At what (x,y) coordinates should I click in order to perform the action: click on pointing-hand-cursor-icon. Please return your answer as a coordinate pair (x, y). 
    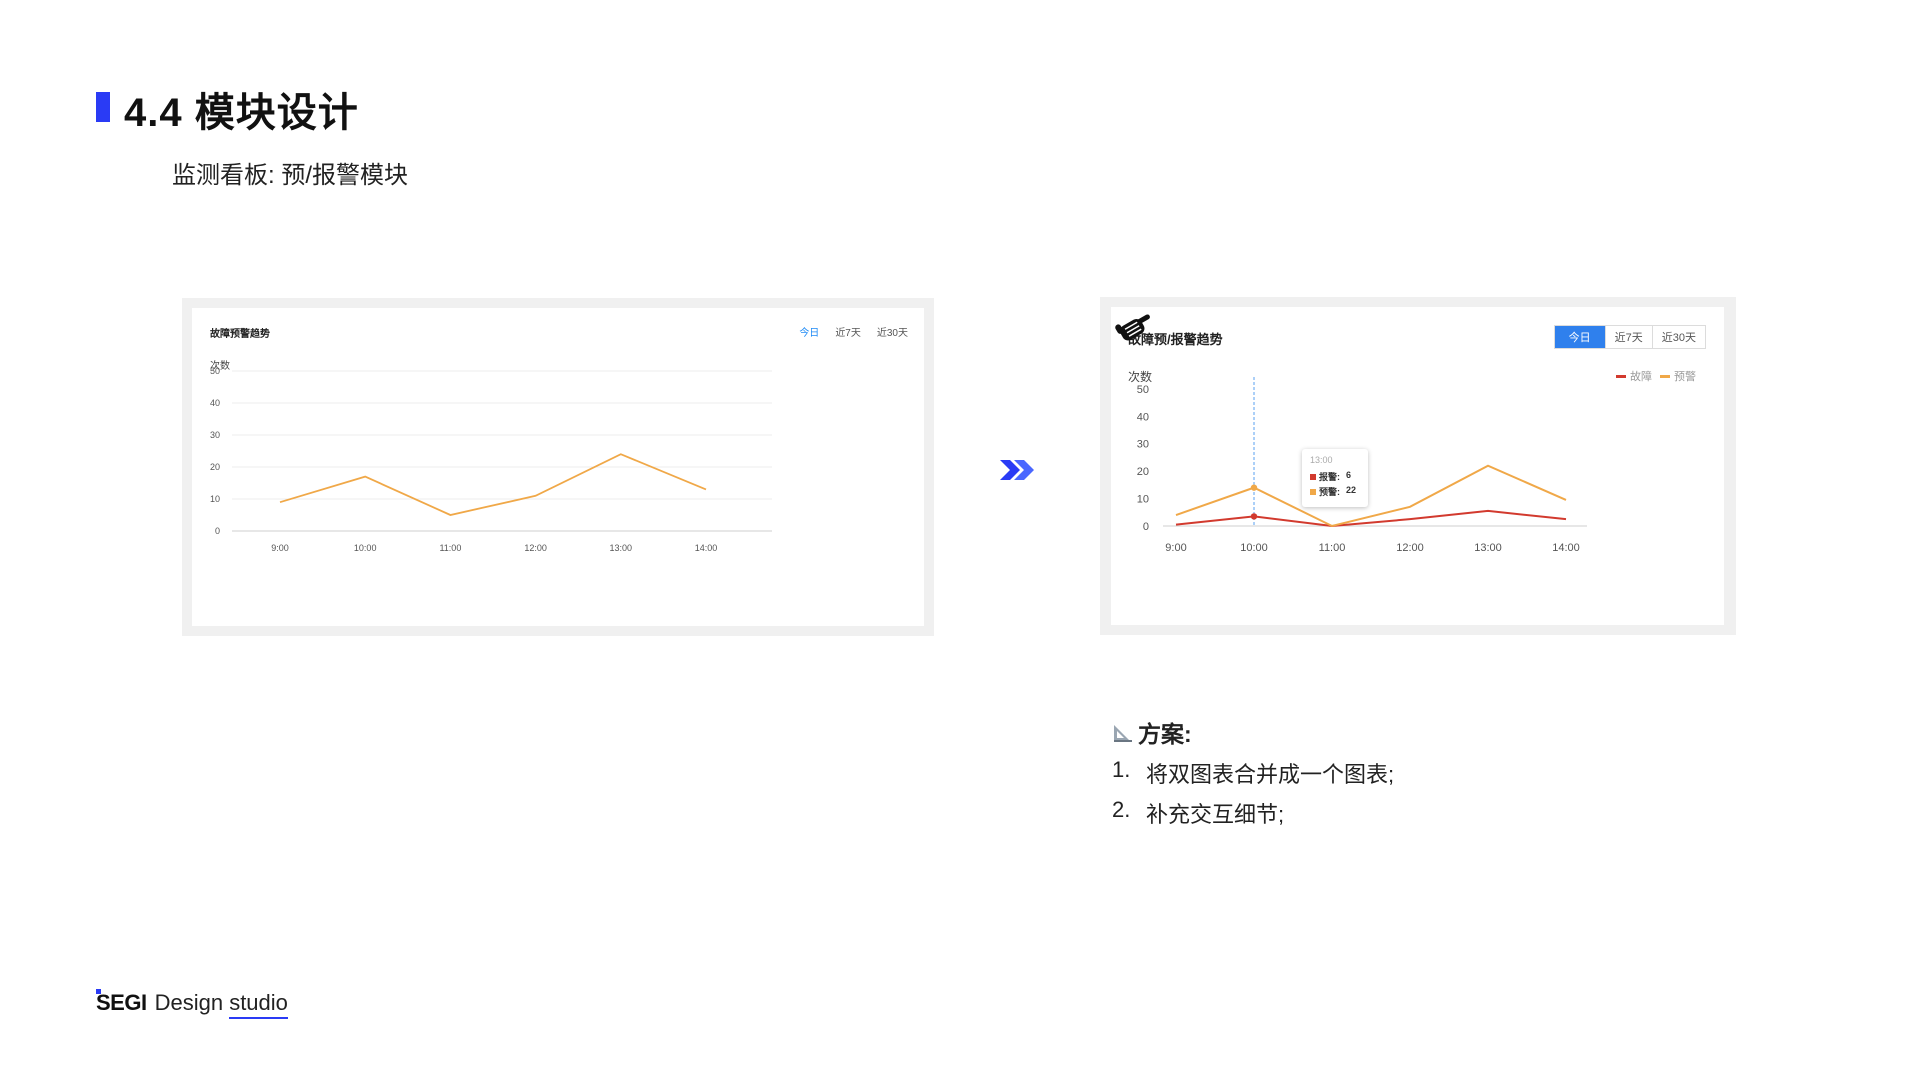
    Looking at the image, I should click on (1132, 327).